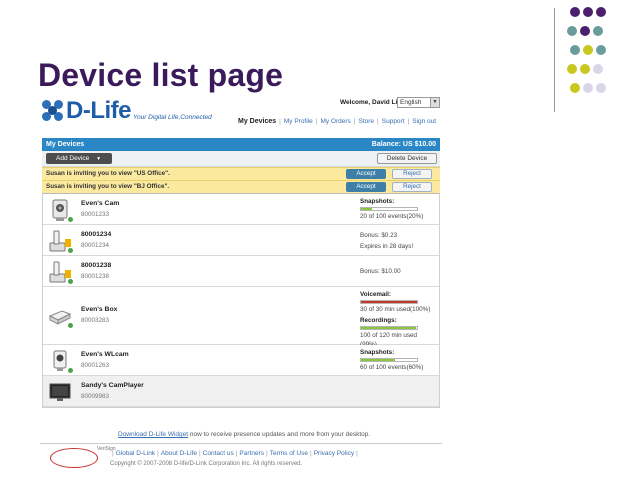 The width and height of the screenshot is (638, 478). I want to click on footer-link: About D-Life, so click(179, 453).